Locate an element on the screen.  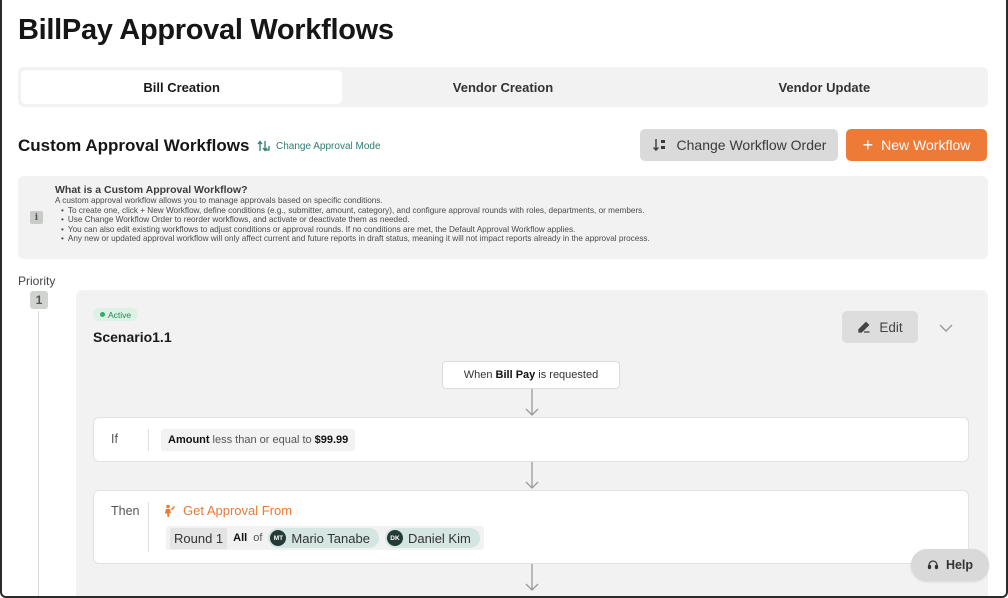
info-icon: i is located at coordinates (36, 217).